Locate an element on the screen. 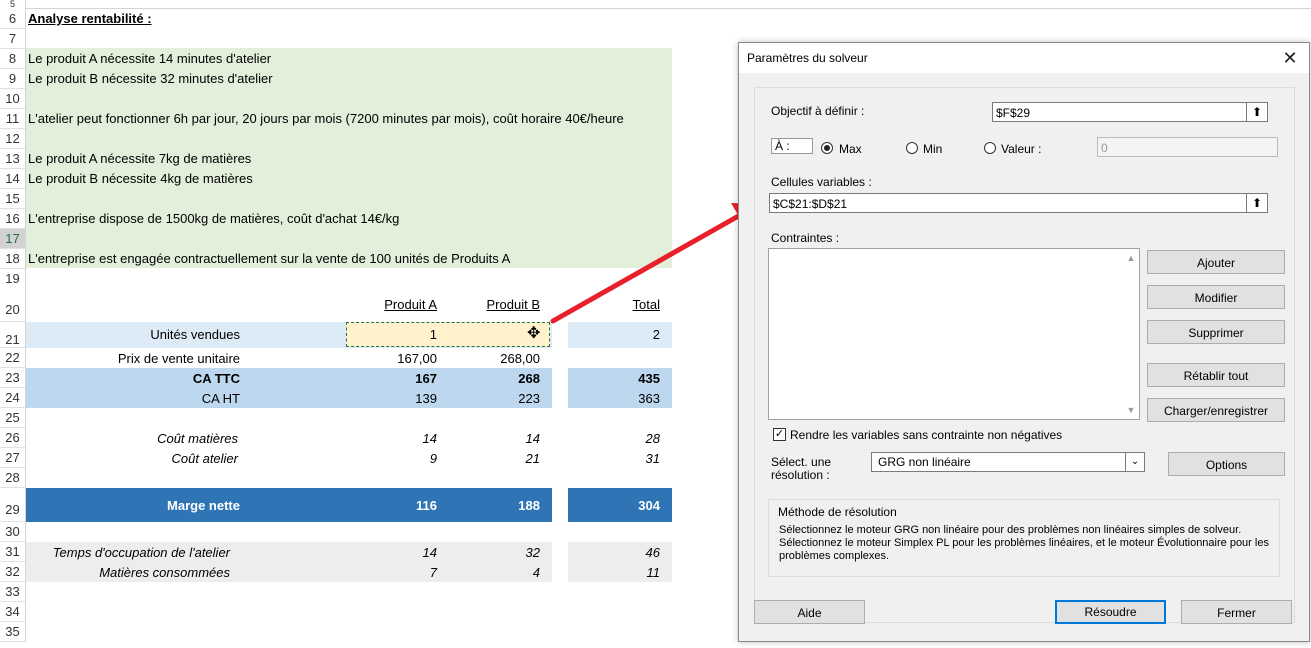 The image size is (1311, 648). label-ca-ttc: CA TTC is located at coordinates (135, 379).